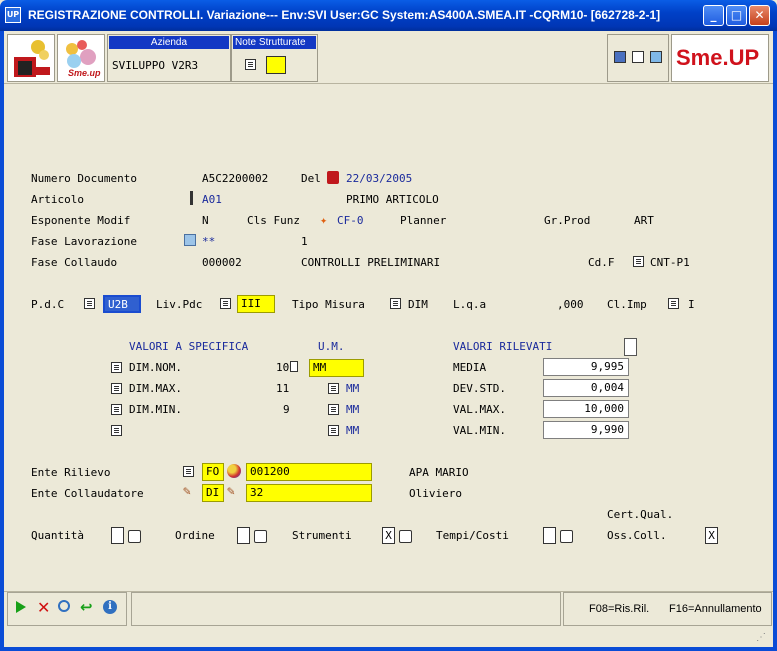 This screenshot has width=777, height=651. I want to click on objects-icon, so click(234, 471).